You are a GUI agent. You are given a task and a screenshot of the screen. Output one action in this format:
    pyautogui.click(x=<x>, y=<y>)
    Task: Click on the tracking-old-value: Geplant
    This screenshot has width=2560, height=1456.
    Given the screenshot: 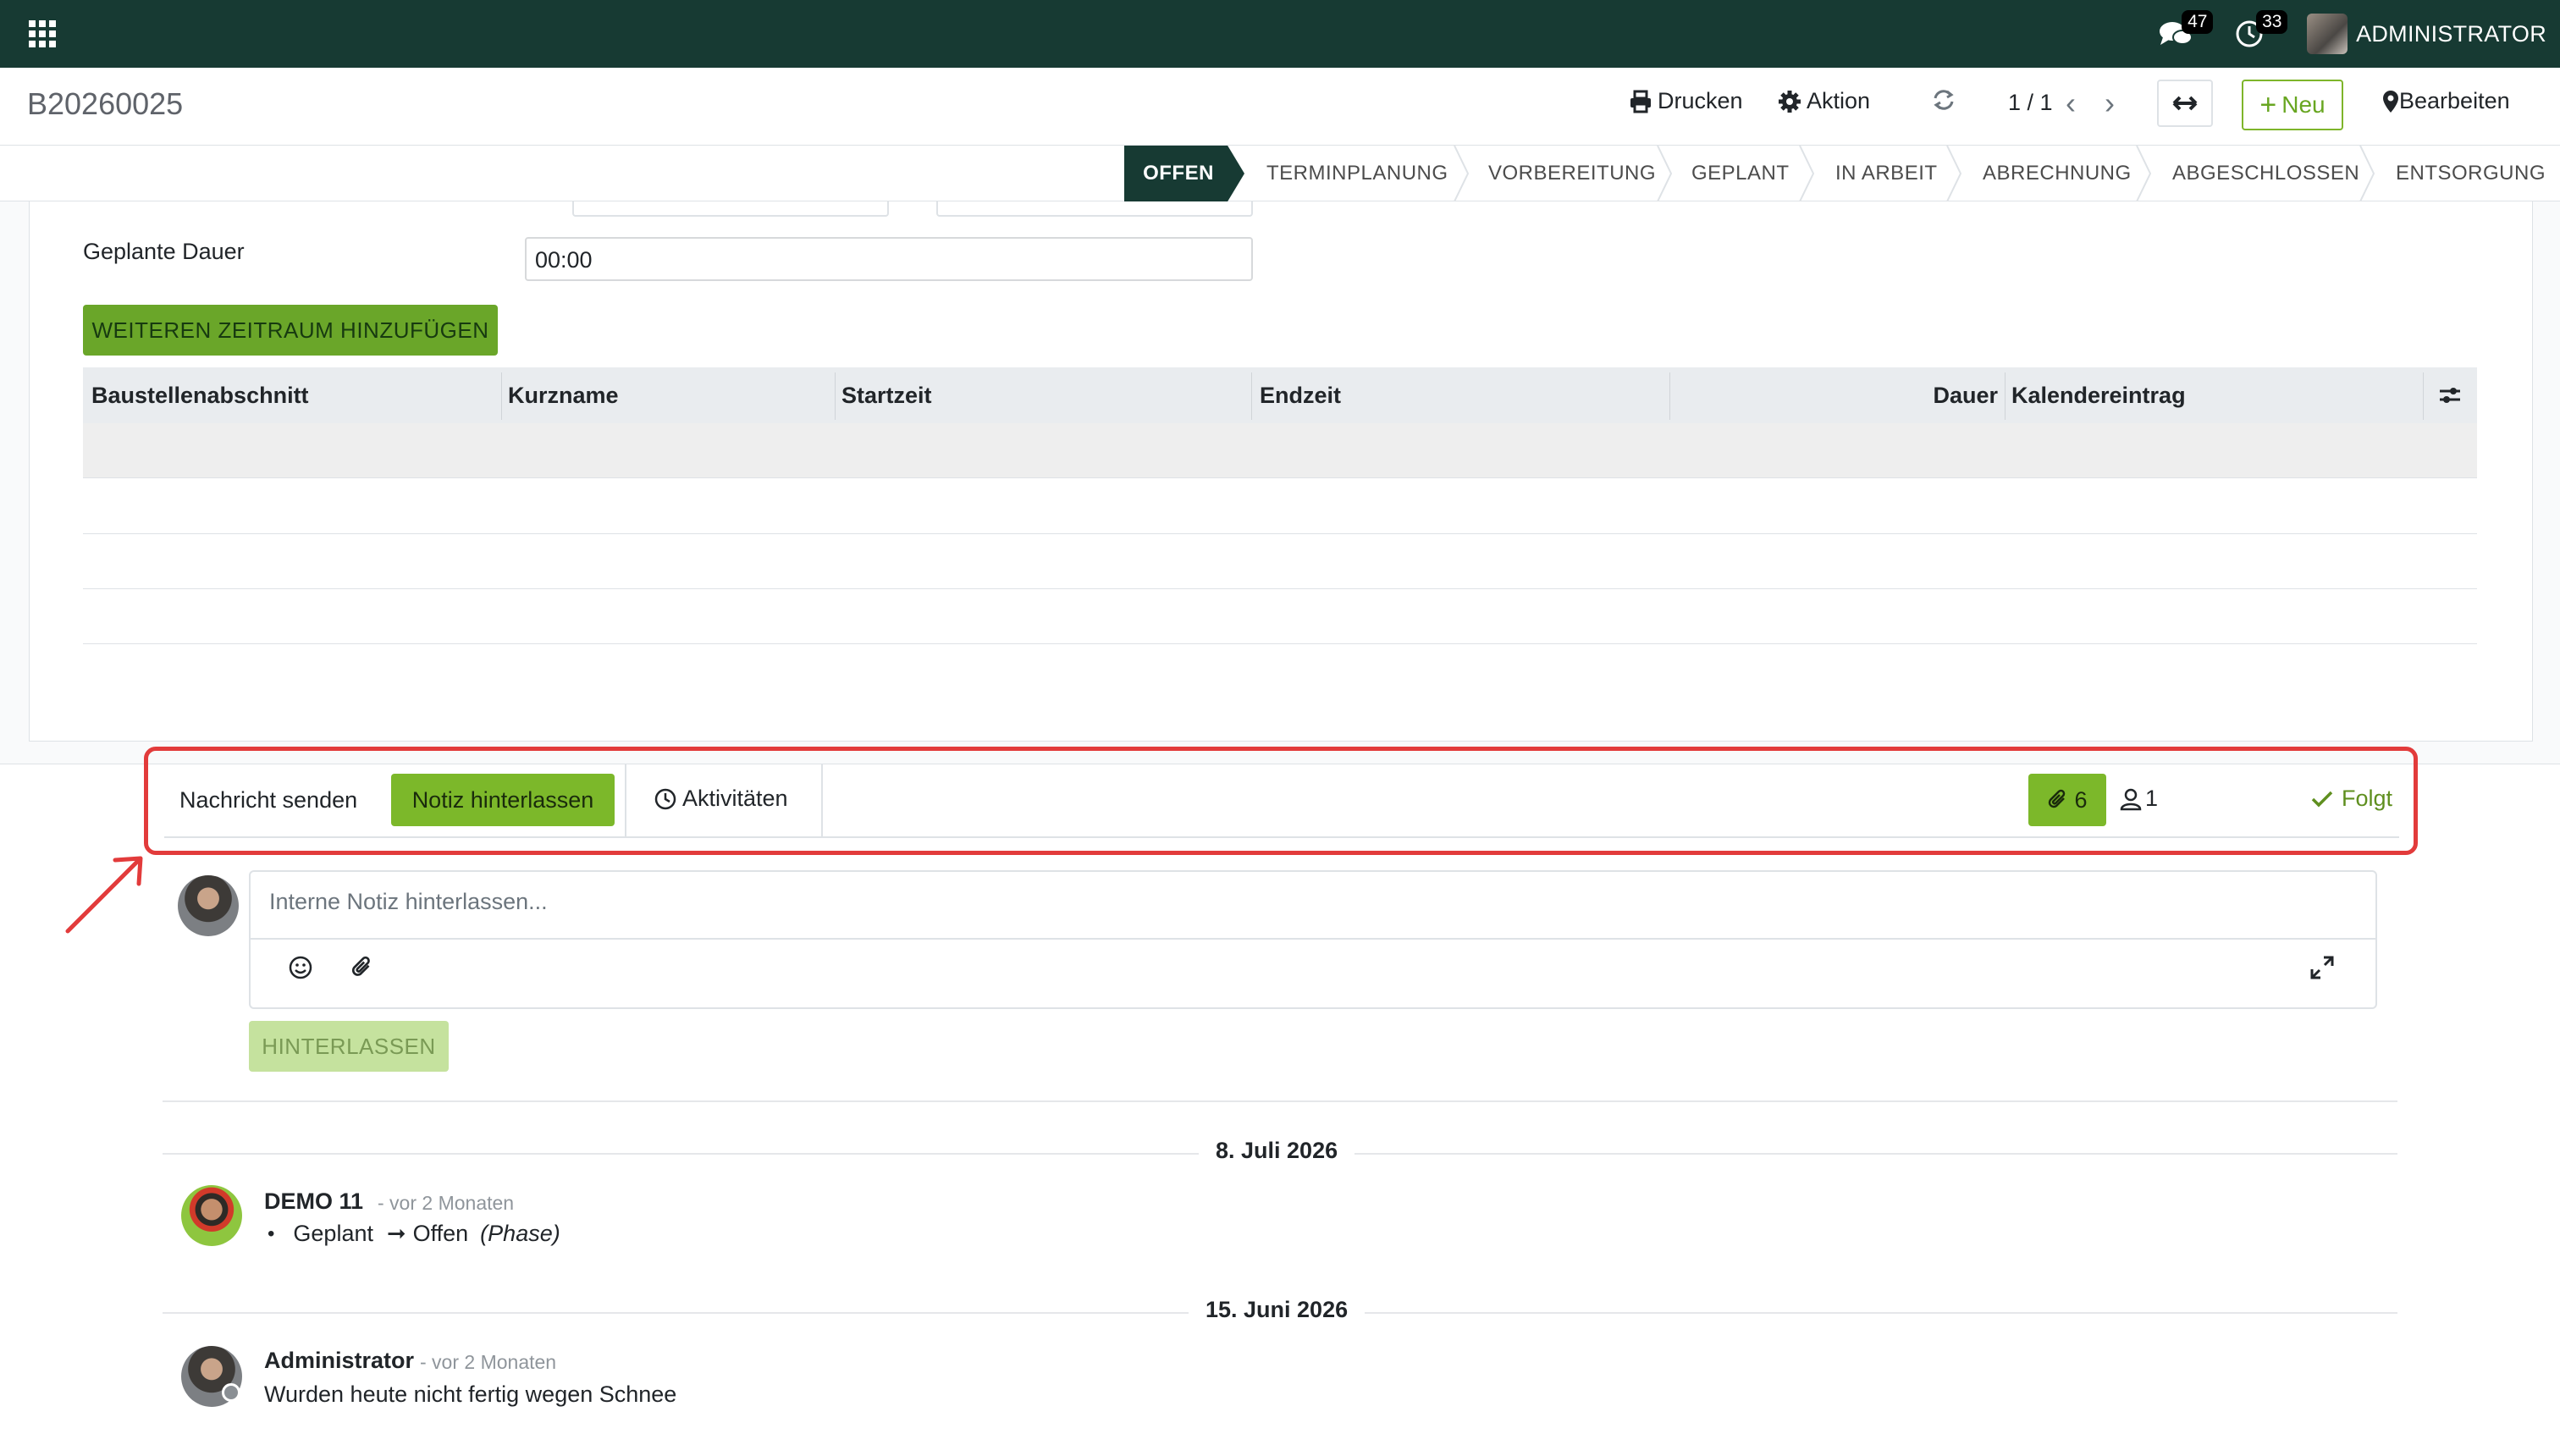 What is the action you would take?
    pyautogui.click(x=333, y=1233)
    